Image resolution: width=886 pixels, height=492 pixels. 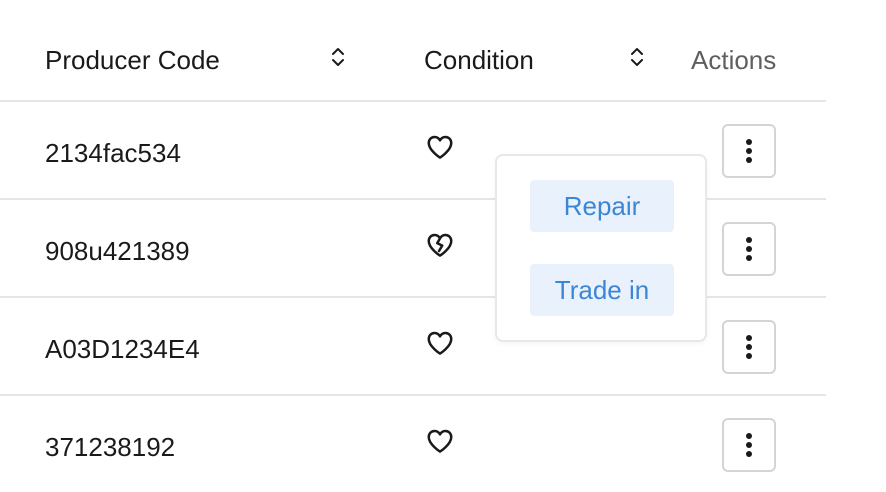 I want to click on column-header-actions: Actions, so click(x=734, y=60).